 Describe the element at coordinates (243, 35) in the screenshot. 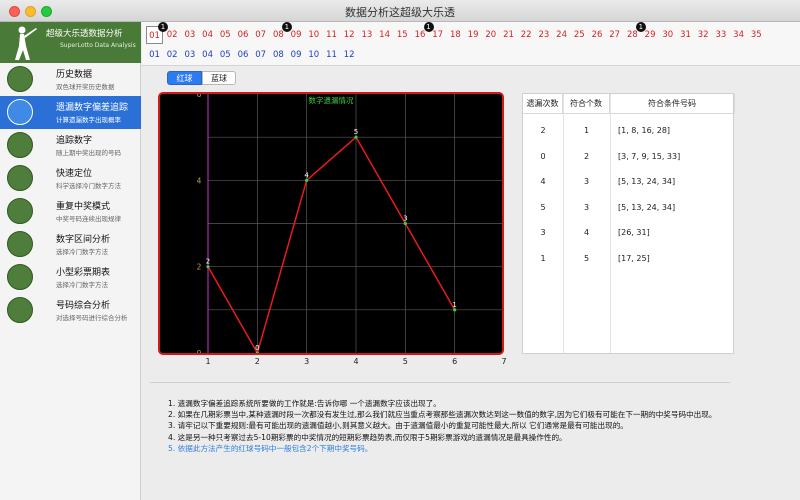

I see `red-number-06: 06` at that location.